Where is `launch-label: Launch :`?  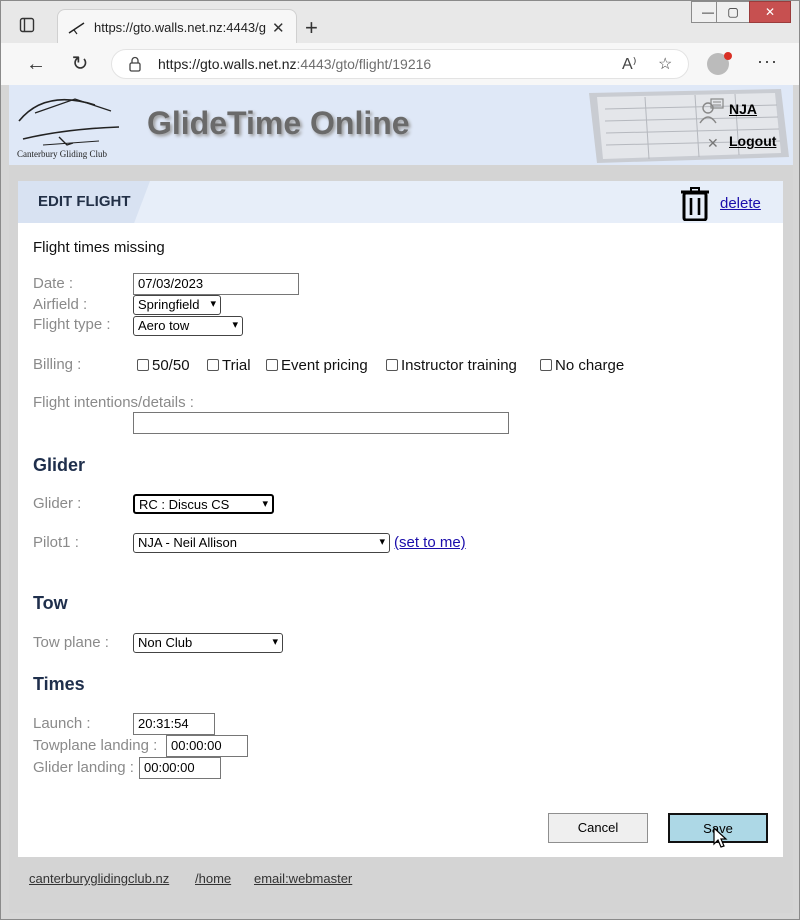
launch-label: Launch : is located at coordinates (62, 723).